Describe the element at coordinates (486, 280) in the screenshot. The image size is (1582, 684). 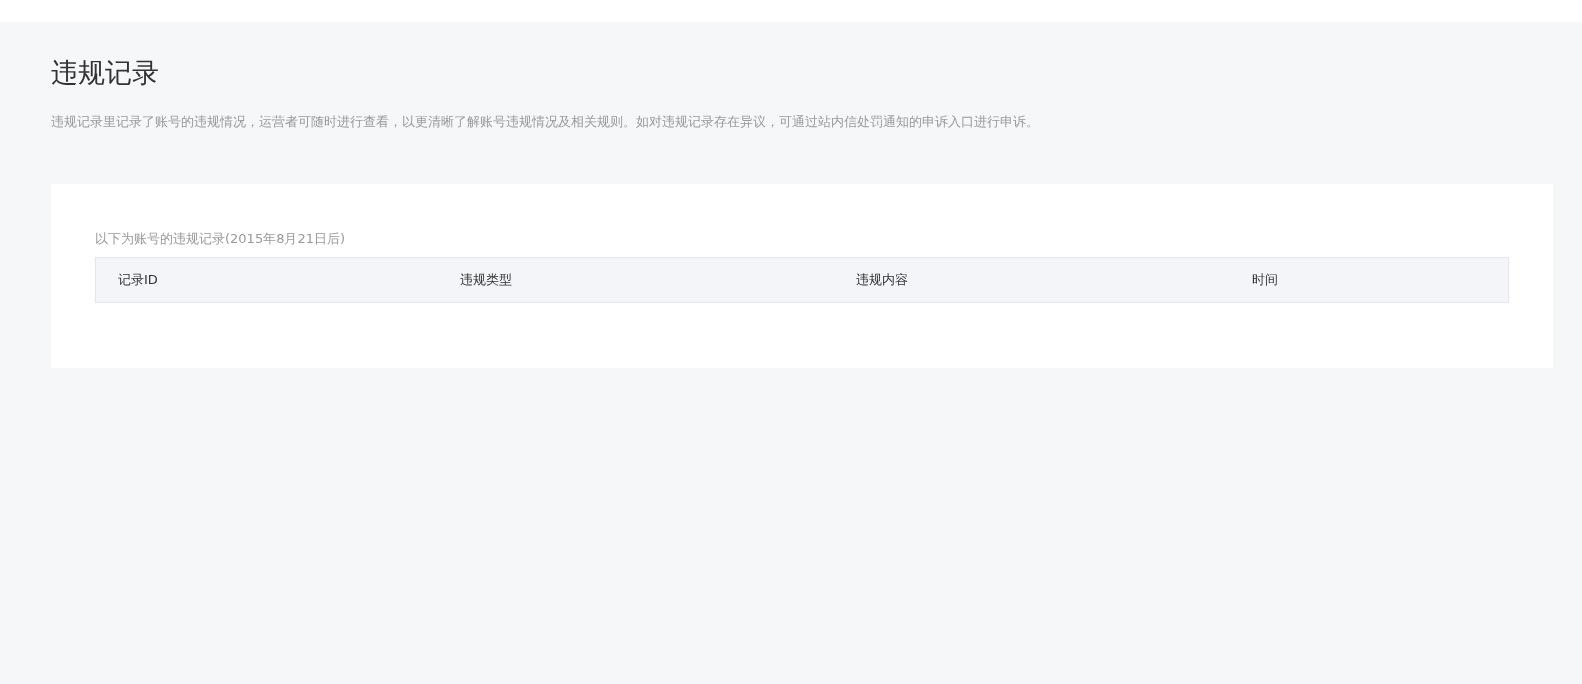
I see `column-header: 违规类型` at that location.